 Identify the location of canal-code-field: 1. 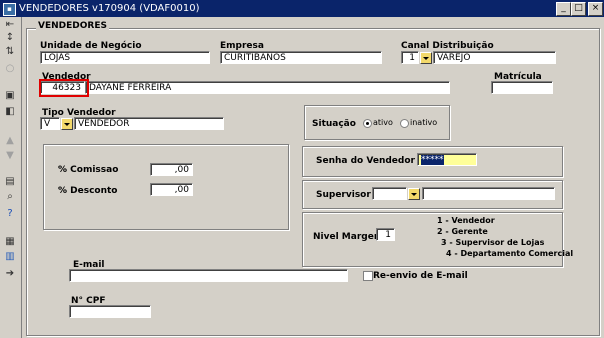
(410, 57).